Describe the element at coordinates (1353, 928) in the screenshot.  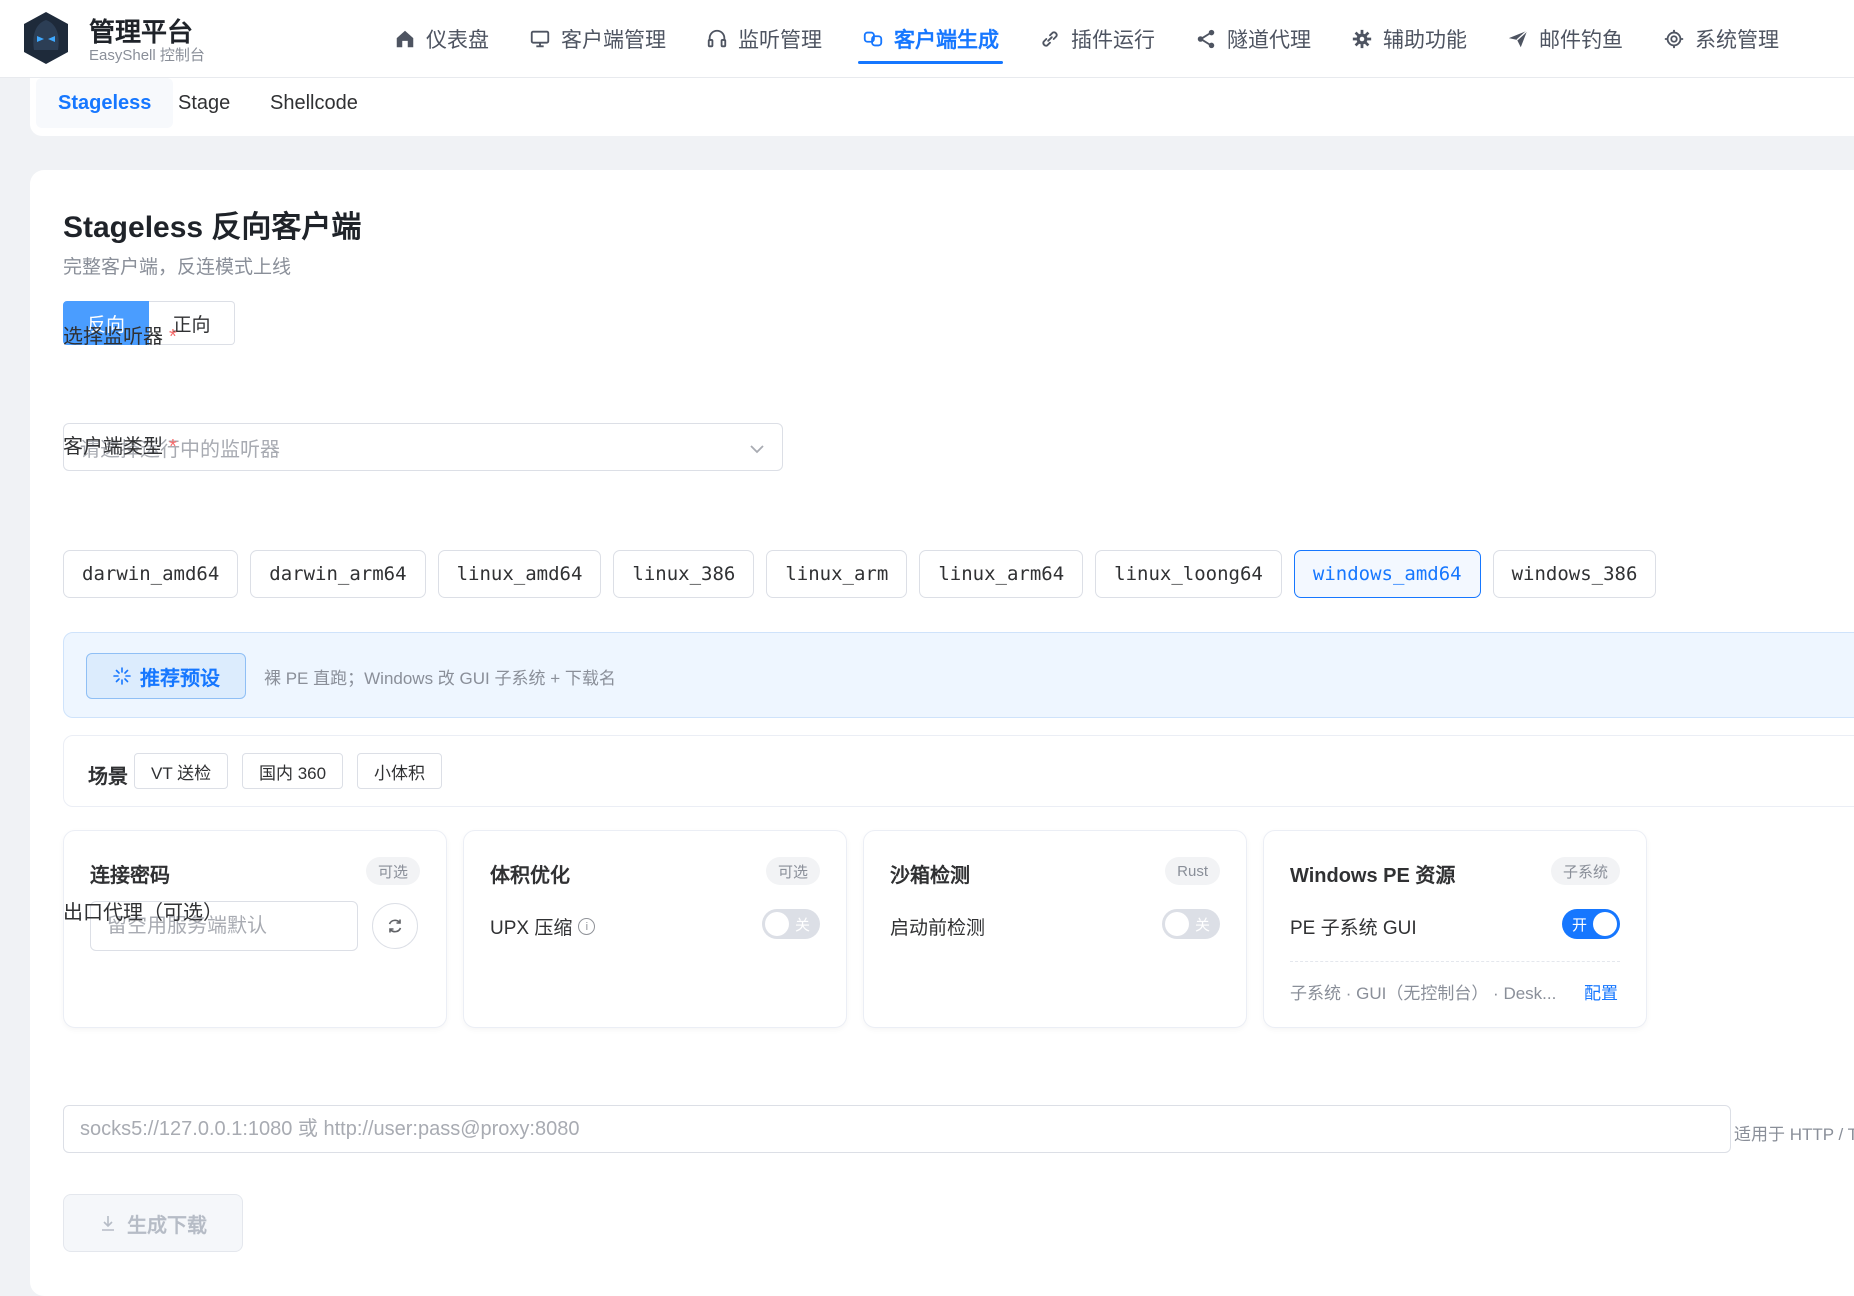
I see `pe-subsystem-row: PE 子系统 GUI` at that location.